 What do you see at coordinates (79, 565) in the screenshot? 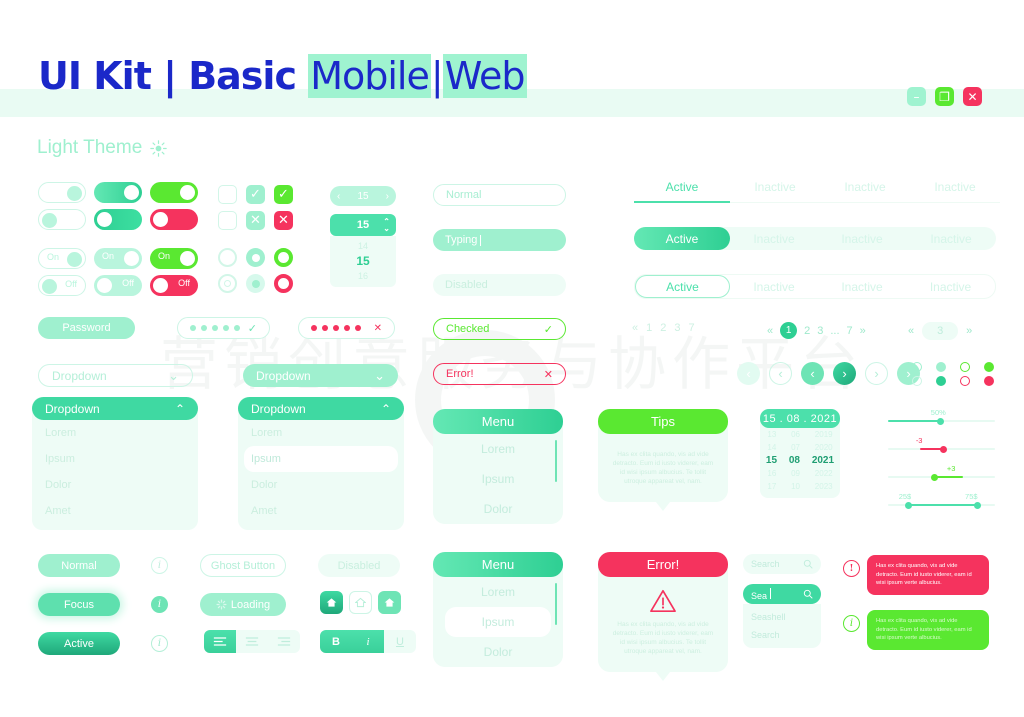
I see `button-normal: Normal` at bounding box center [79, 565].